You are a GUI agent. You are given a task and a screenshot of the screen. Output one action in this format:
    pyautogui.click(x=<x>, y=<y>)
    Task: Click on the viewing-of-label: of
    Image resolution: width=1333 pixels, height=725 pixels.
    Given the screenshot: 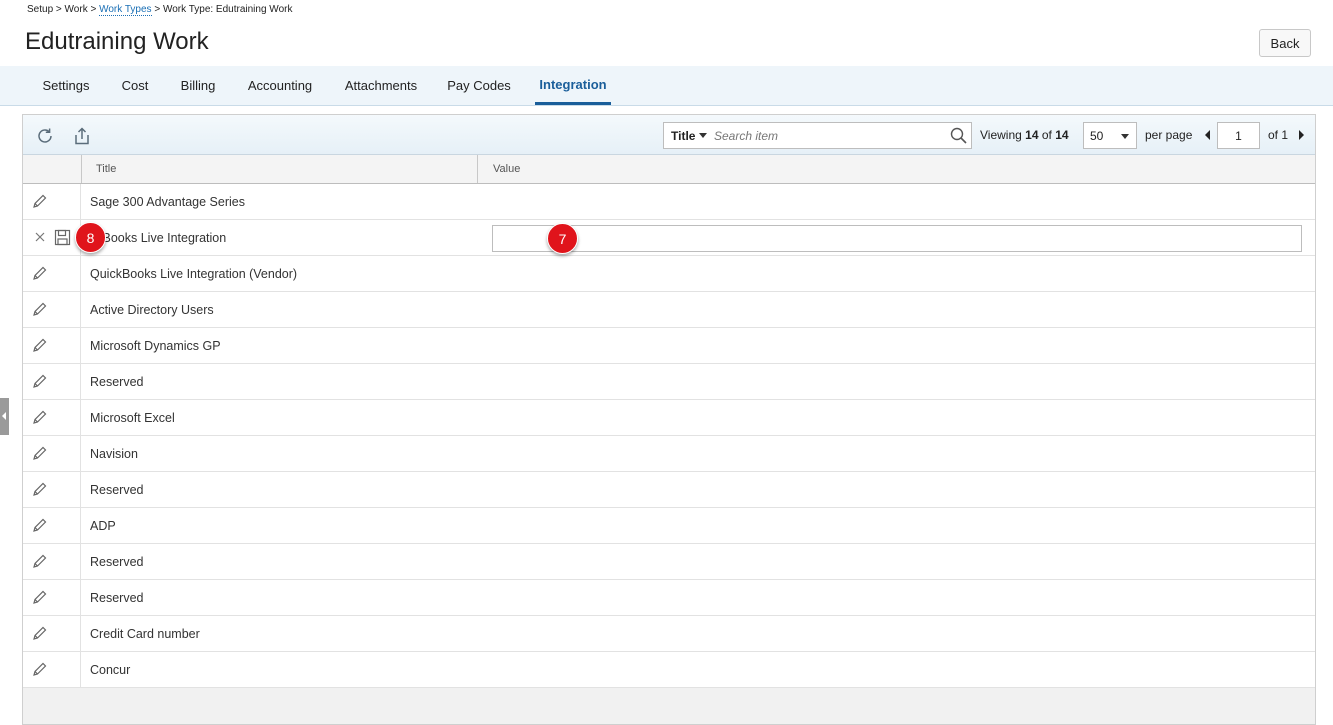 What is the action you would take?
    pyautogui.click(x=1046, y=135)
    